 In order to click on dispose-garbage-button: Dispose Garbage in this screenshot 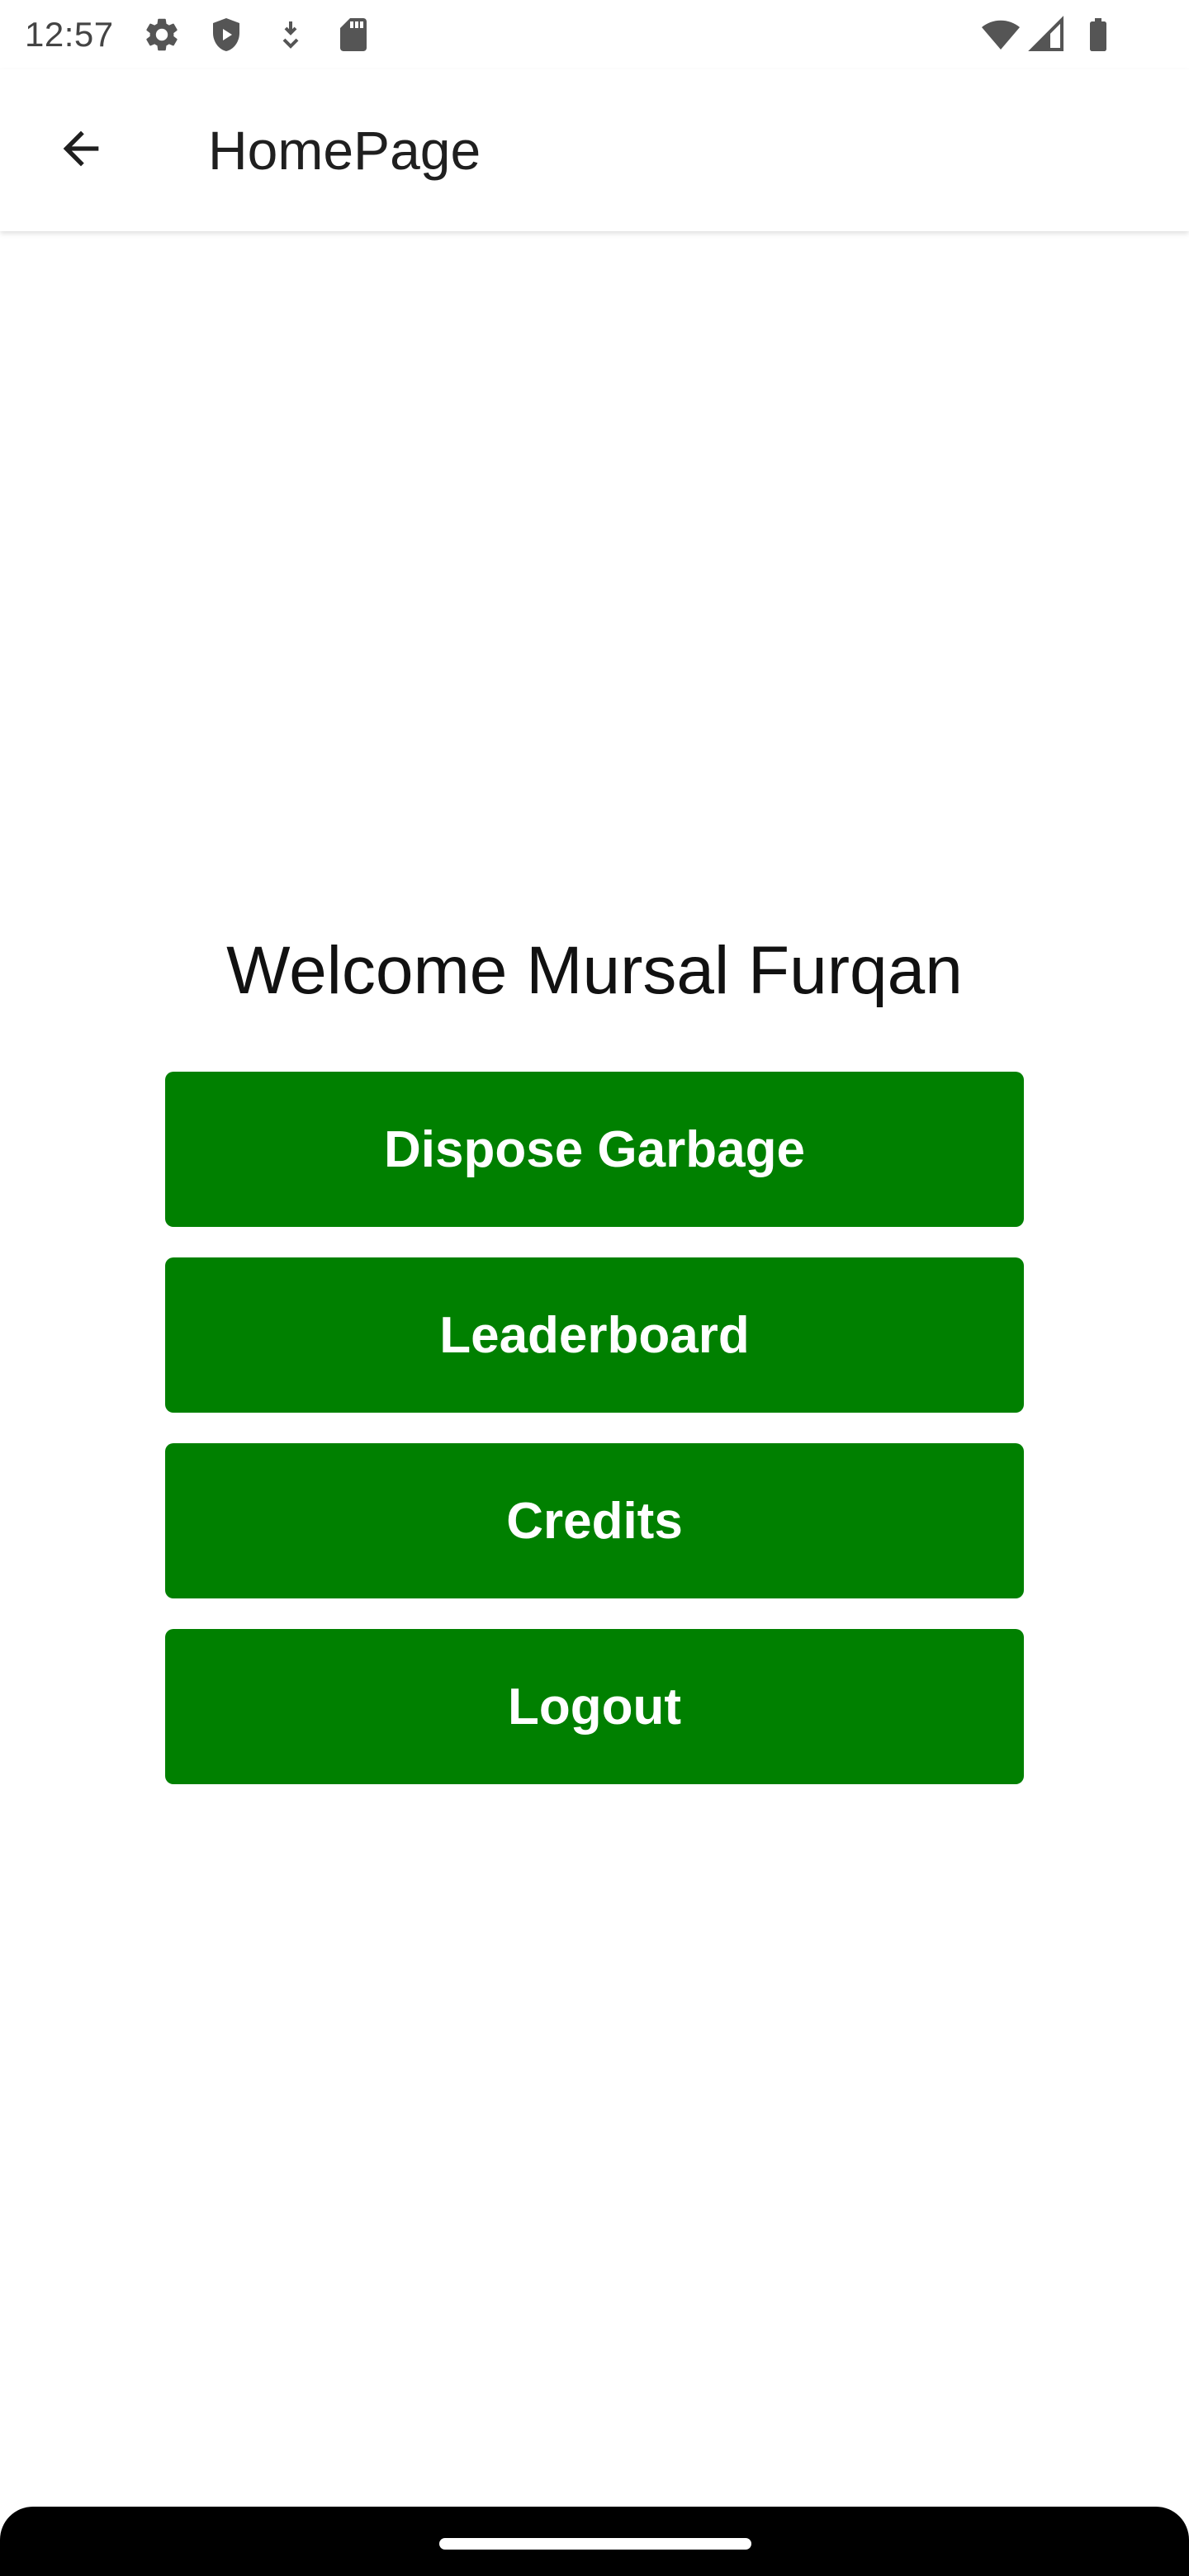, I will do `click(594, 1149)`.